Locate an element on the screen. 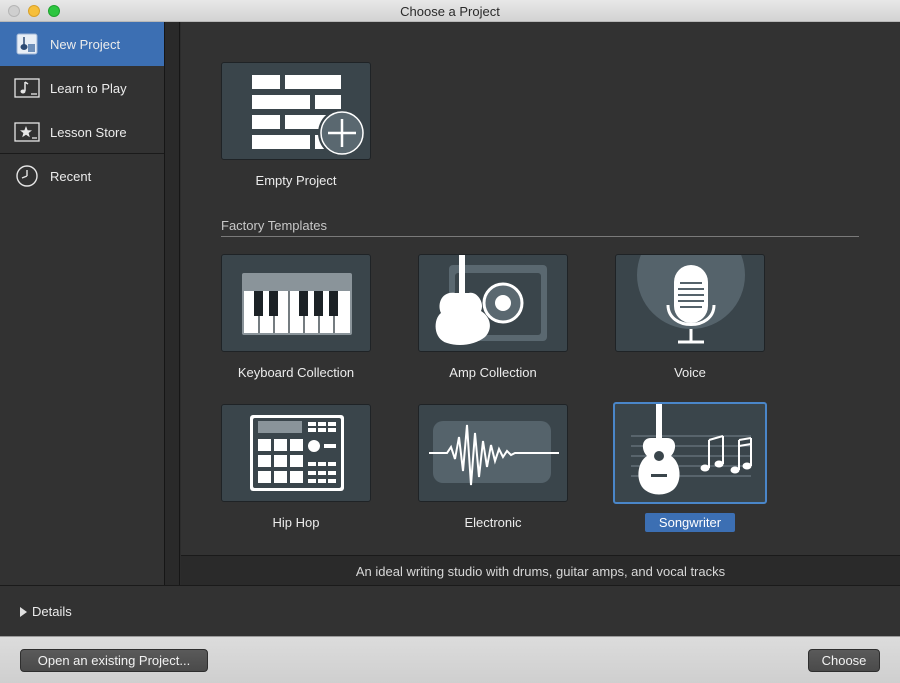  disclosure-triangle-icon is located at coordinates (23, 611).